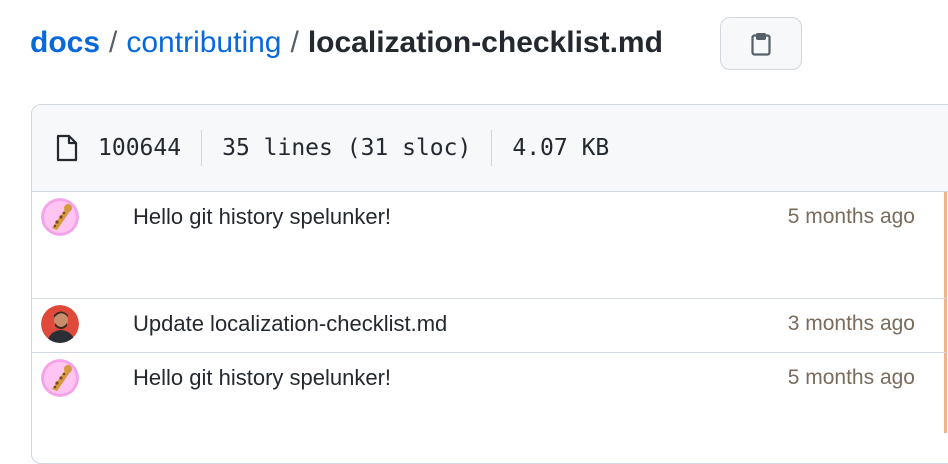  I want to click on commit-message-link: Update localization-checklist.md, so click(290, 324).